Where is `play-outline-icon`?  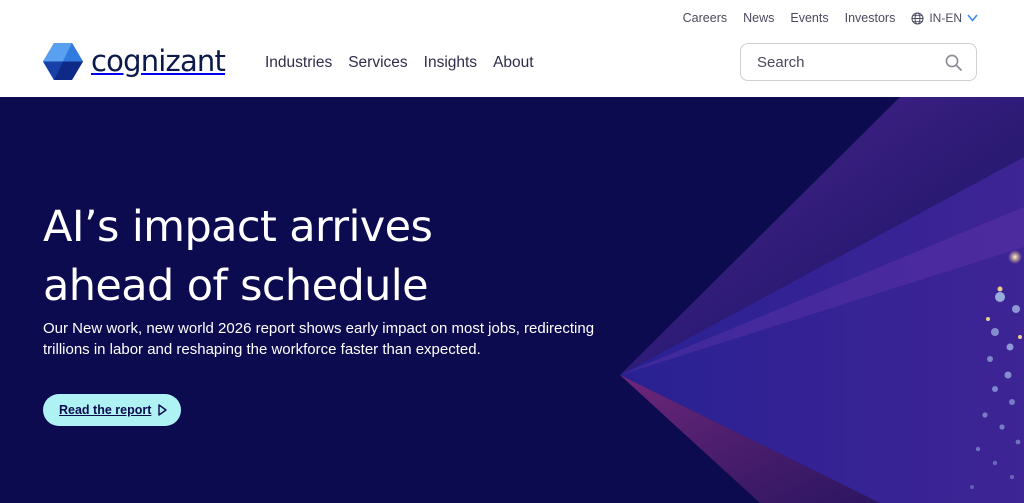
play-outline-icon is located at coordinates (163, 410).